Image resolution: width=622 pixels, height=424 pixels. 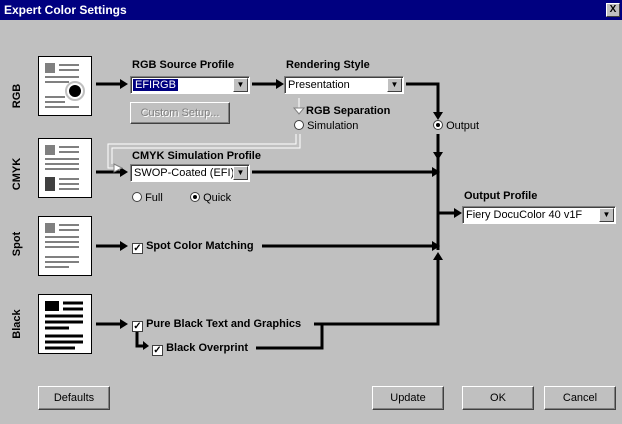 I want to click on rgb-document-icon, so click(x=65, y=86).